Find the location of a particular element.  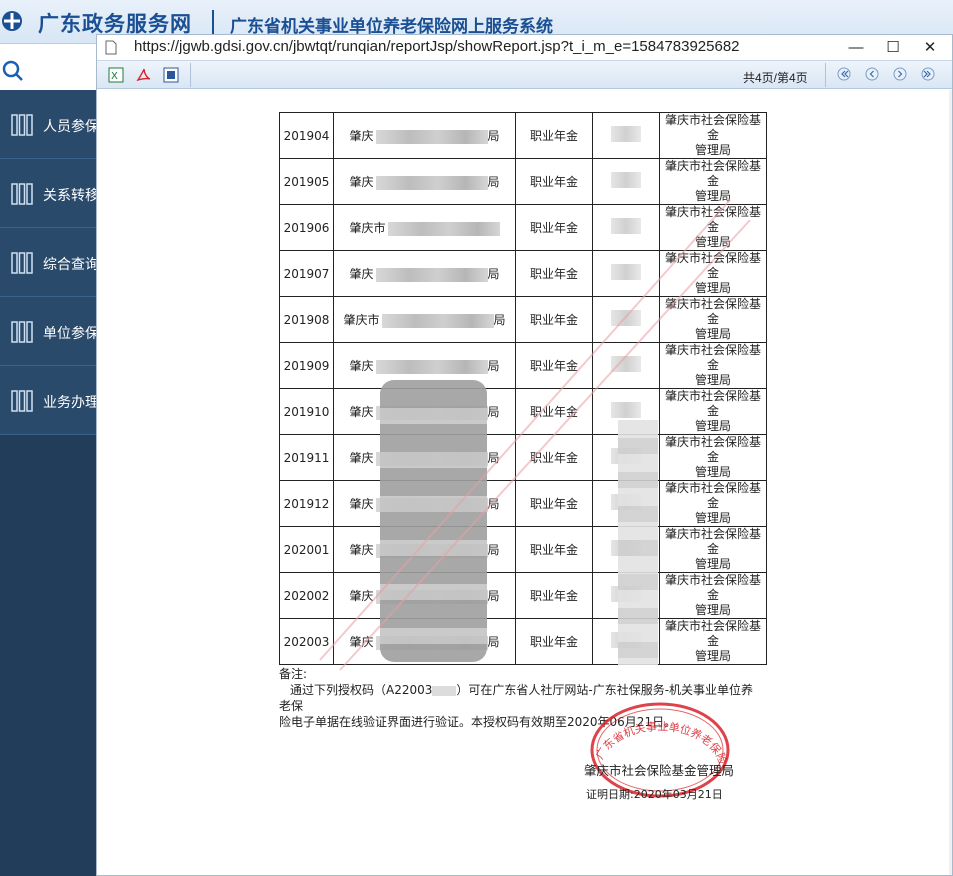

unit-cell: 肇庆 局 is located at coordinates (424, 135).